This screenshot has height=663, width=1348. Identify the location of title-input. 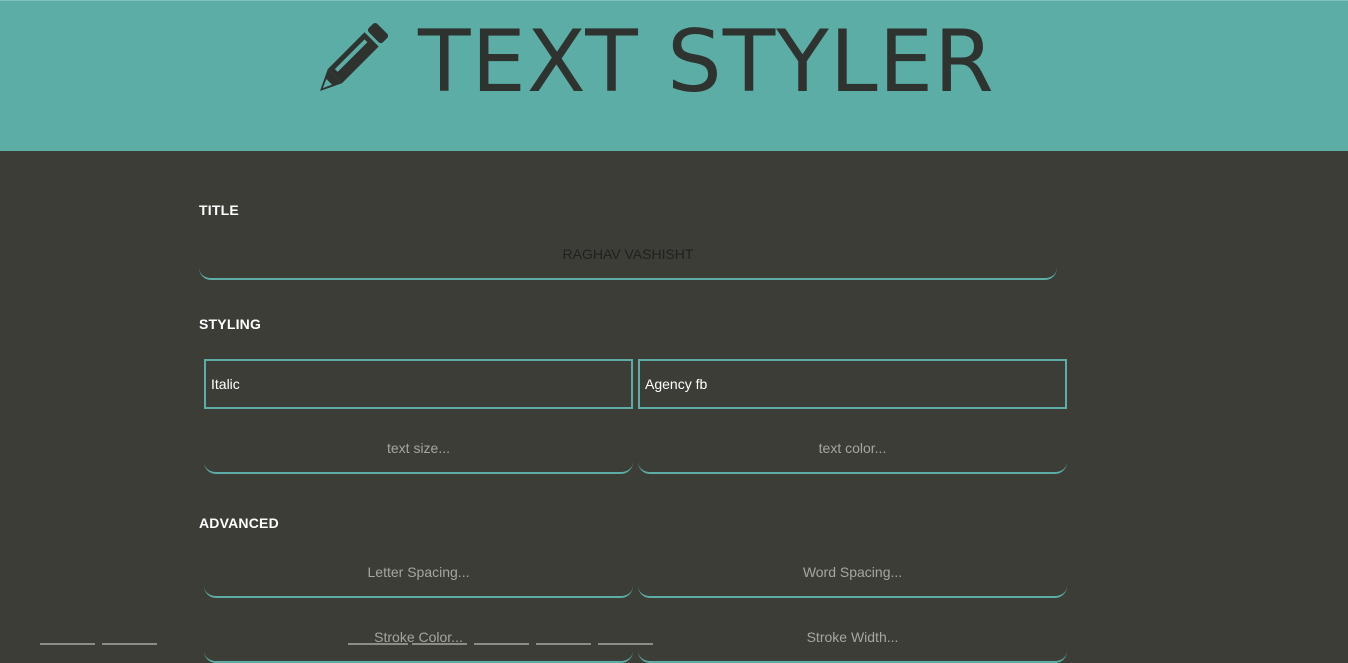
(628, 255).